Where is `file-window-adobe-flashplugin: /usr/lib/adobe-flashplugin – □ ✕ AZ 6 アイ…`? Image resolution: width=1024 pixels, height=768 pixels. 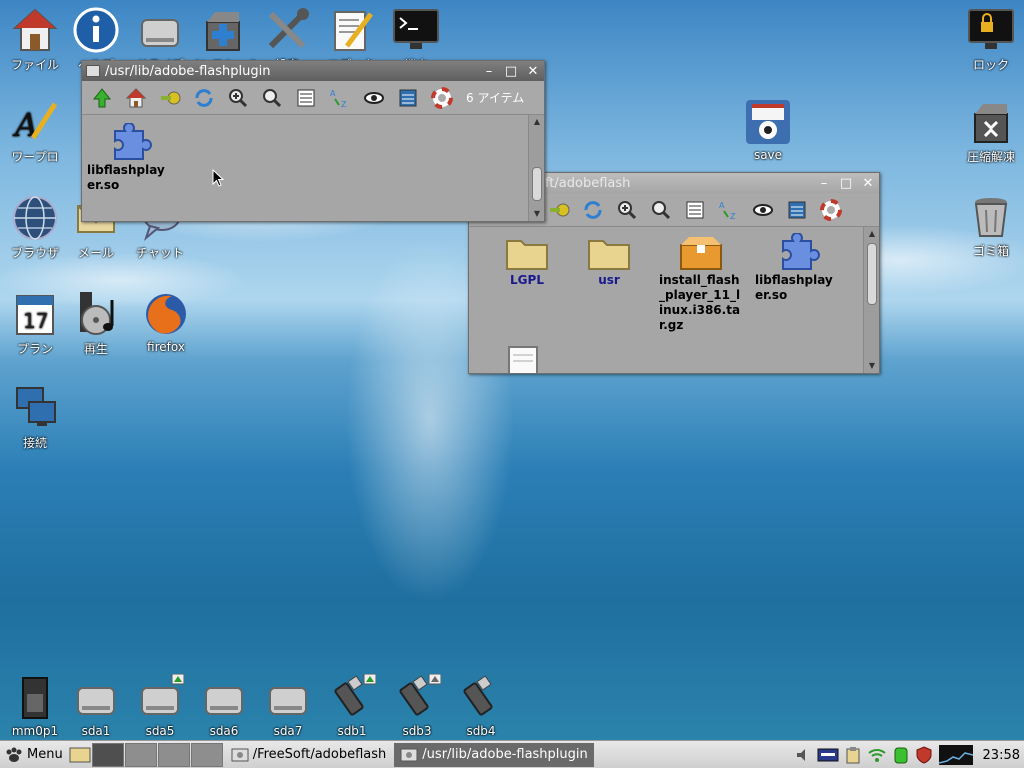 file-window-adobe-flashplugin: /usr/lib/adobe-flashplugin – □ ✕ AZ 6 アイ… is located at coordinates (313, 141).